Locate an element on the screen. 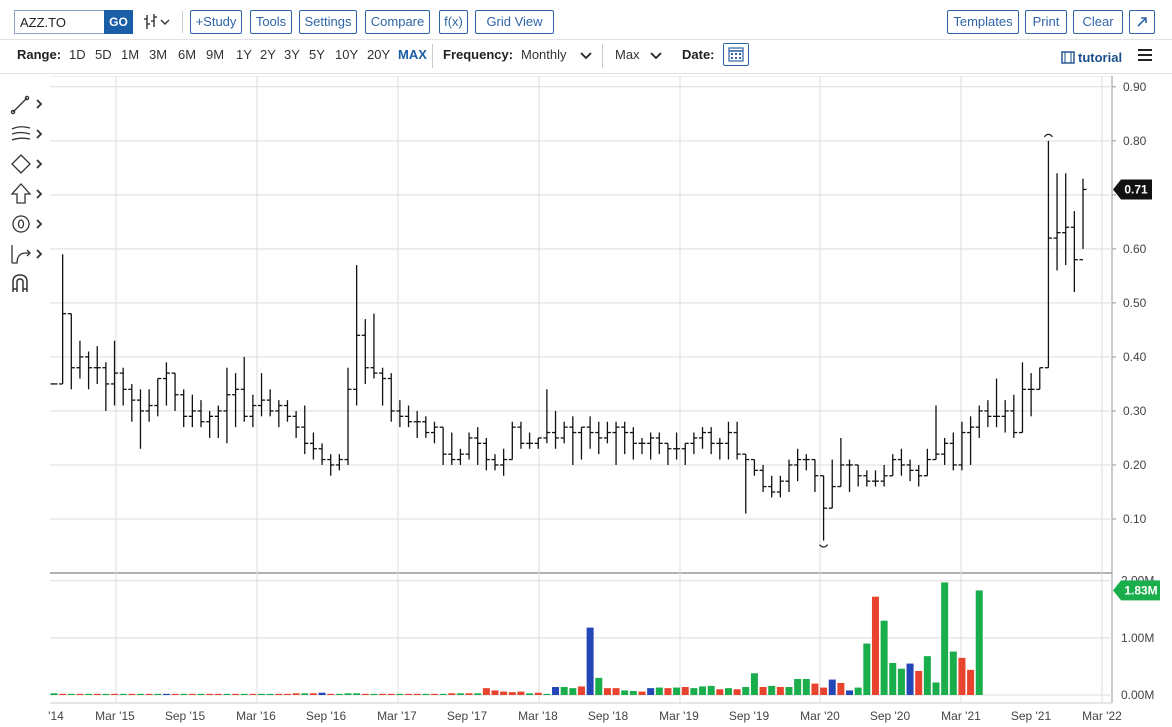  chevron-down-icon is located at coordinates (656, 56).